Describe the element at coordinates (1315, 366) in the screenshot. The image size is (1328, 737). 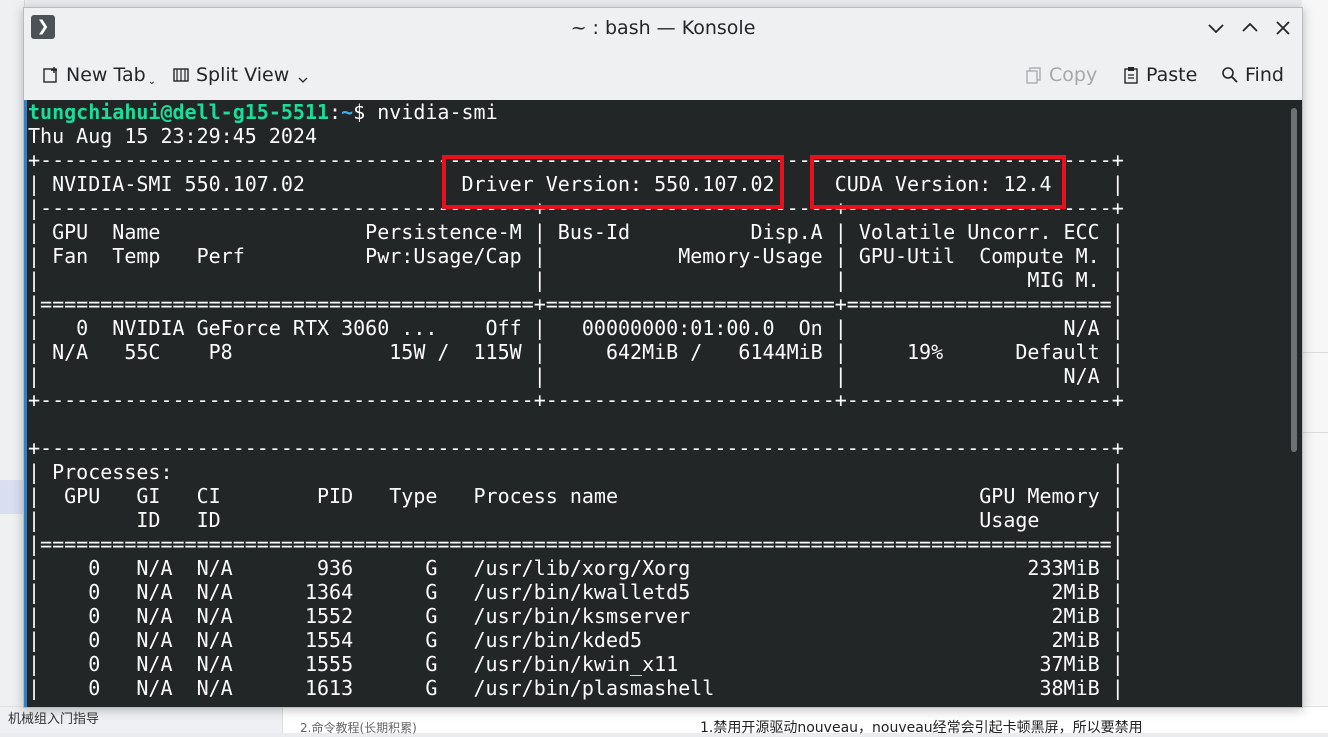
I see `background-right-pane` at that location.